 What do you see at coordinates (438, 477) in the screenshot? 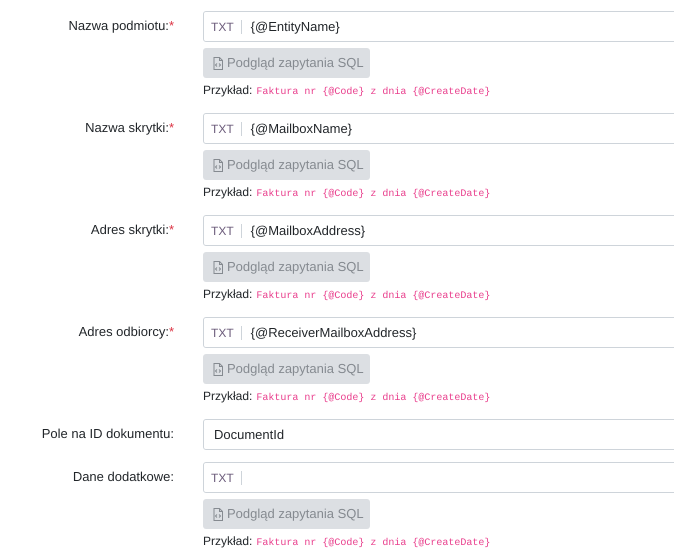
I see `input-field: TXT` at bounding box center [438, 477].